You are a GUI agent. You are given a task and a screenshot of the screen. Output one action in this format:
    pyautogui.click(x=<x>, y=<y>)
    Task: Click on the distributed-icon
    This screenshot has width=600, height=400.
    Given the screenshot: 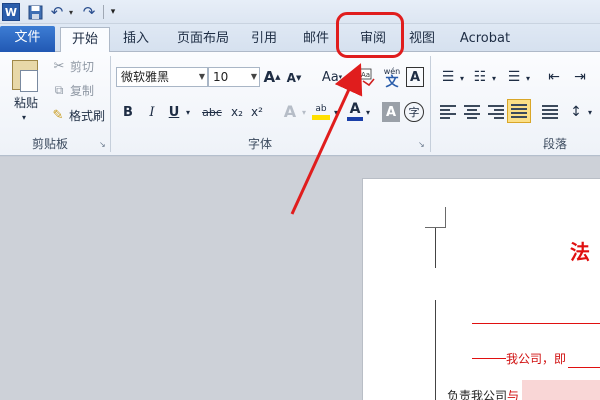 What is the action you would take?
    pyautogui.click(x=550, y=112)
    